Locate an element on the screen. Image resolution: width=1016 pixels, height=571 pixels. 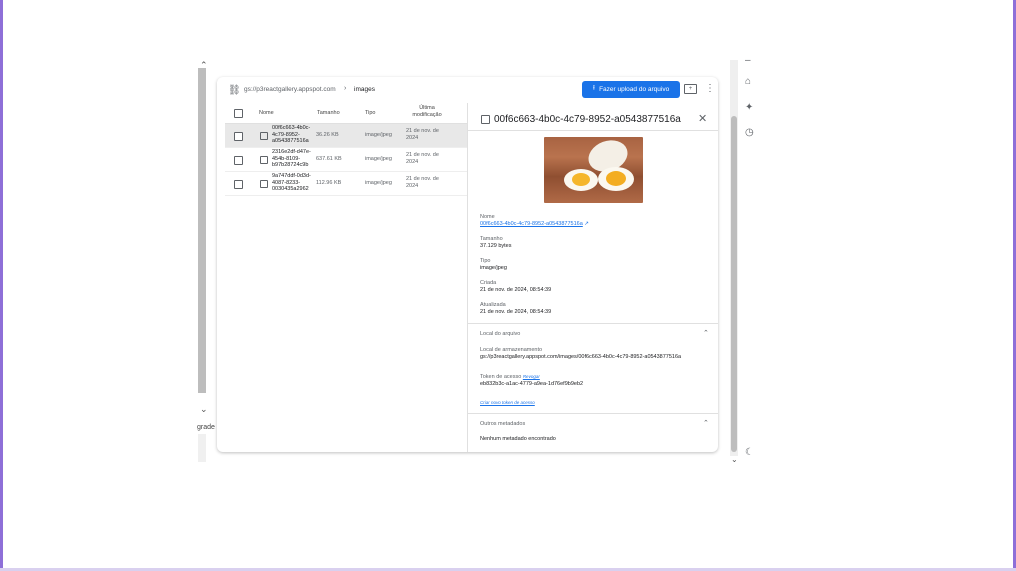
size-label: Tamanho is located at coordinates (491, 239).